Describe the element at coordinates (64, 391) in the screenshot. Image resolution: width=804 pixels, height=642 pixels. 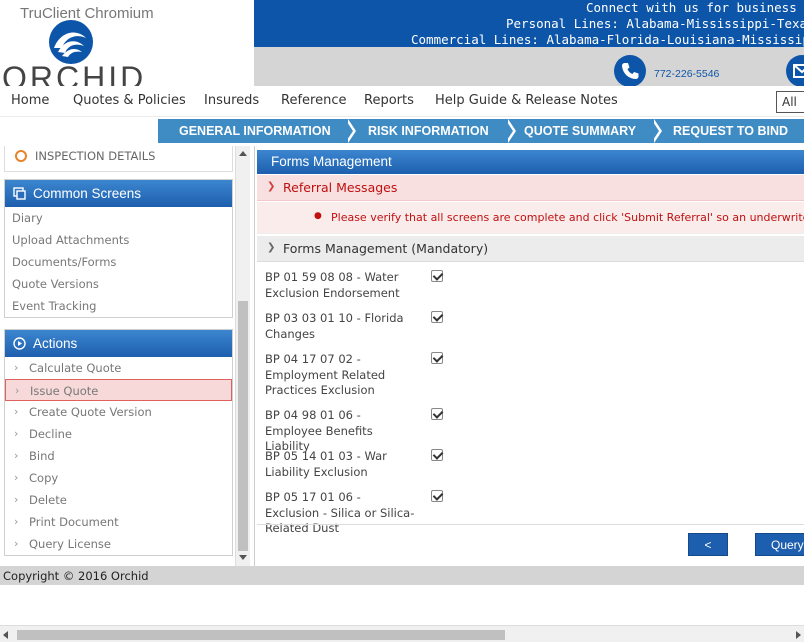
I see `action-label: Issue Quote` at that location.